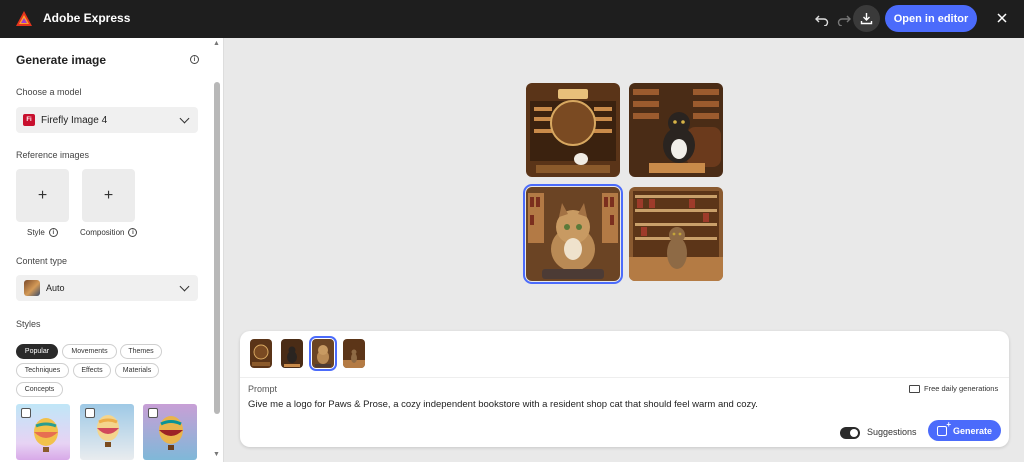 Image resolution: width=1024 pixels, height=462 pixels. I want to click on chip-effects: Effects, so click(92, 370).